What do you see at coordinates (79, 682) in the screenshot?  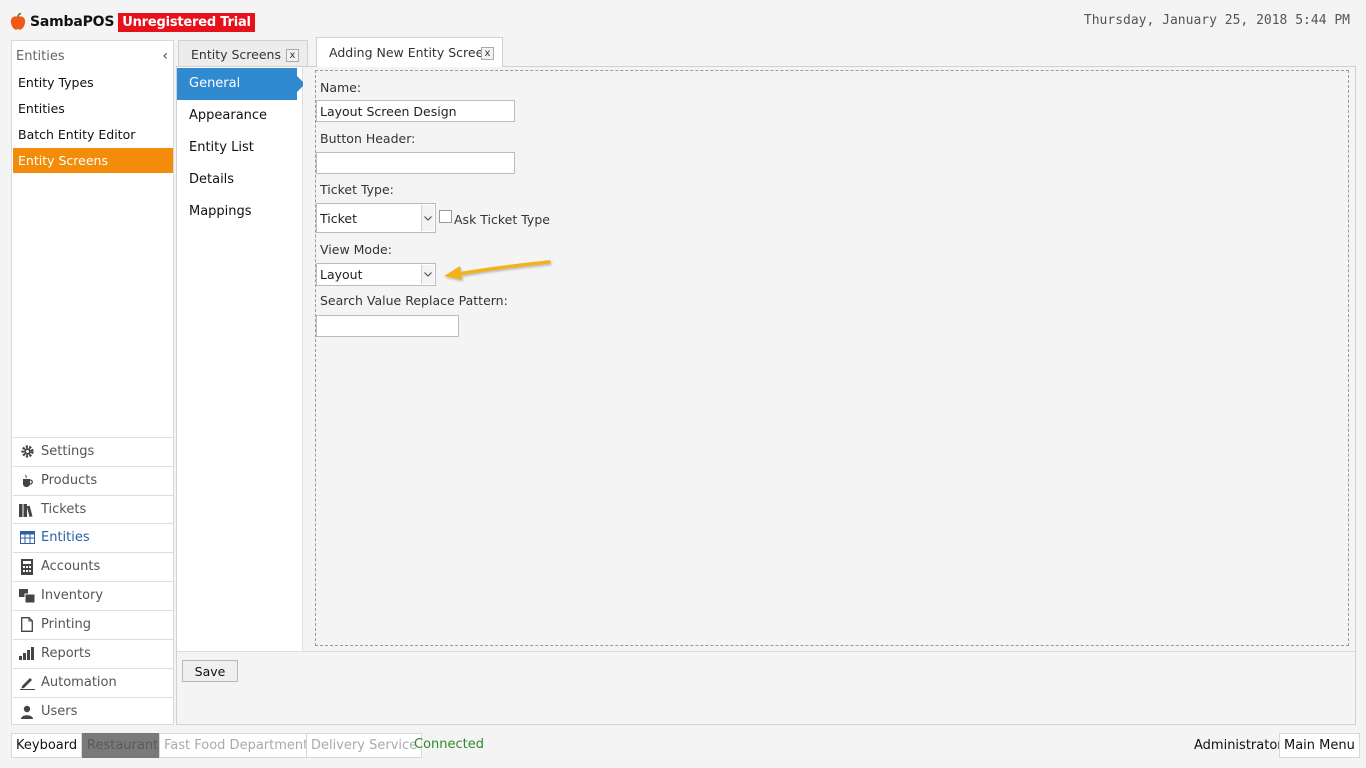 I see `nav-label: Automation` at bounding box center [79, 682].